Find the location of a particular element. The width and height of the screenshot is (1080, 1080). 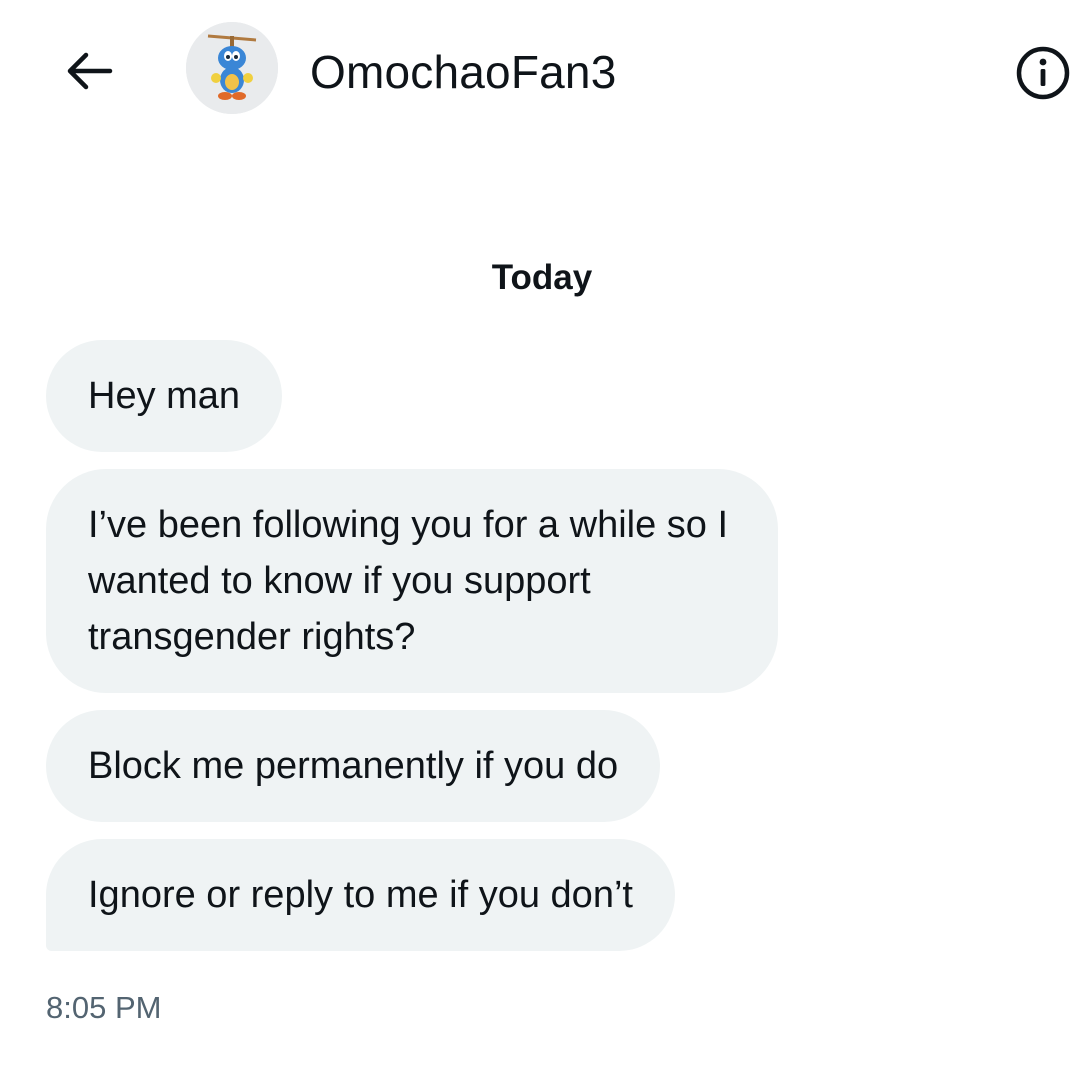

avatar is located at coordinates (232, 68).